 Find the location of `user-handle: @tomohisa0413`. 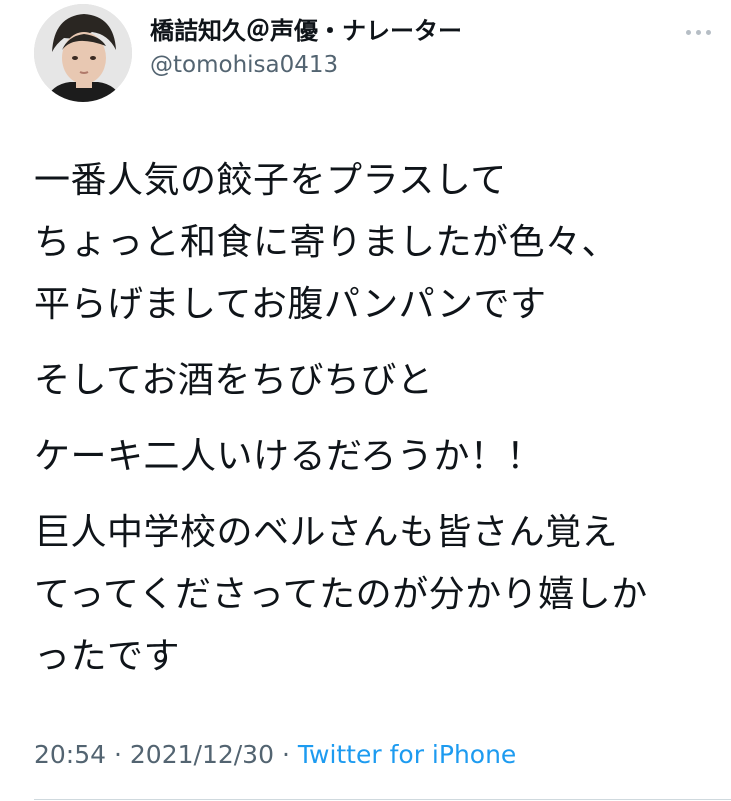

user-handle: @tomohisa0413 is located at coordinates (306, 65).